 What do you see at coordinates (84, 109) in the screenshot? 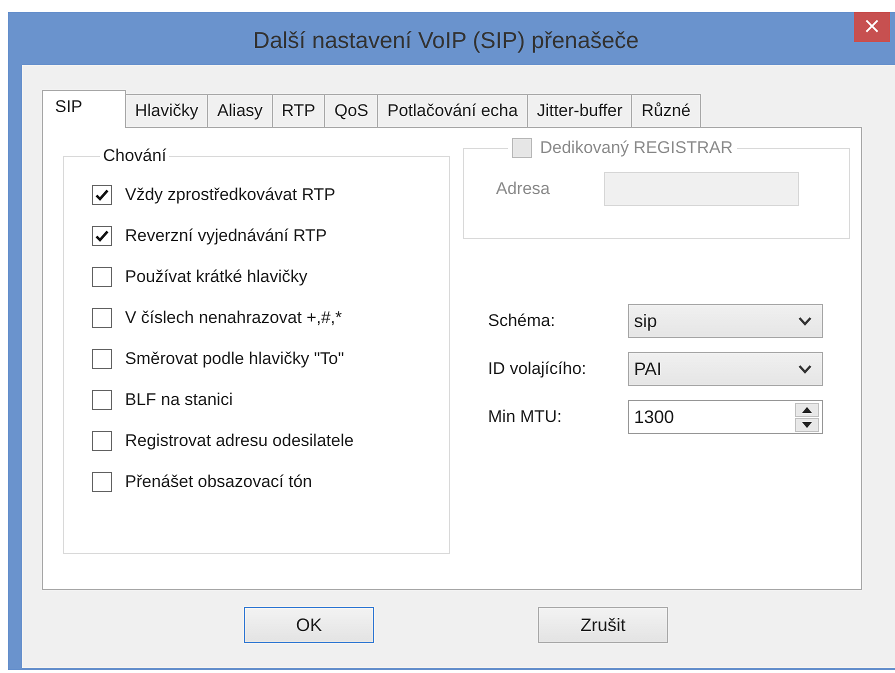
I see `tab: SIP` at bounding box center [84, 109].